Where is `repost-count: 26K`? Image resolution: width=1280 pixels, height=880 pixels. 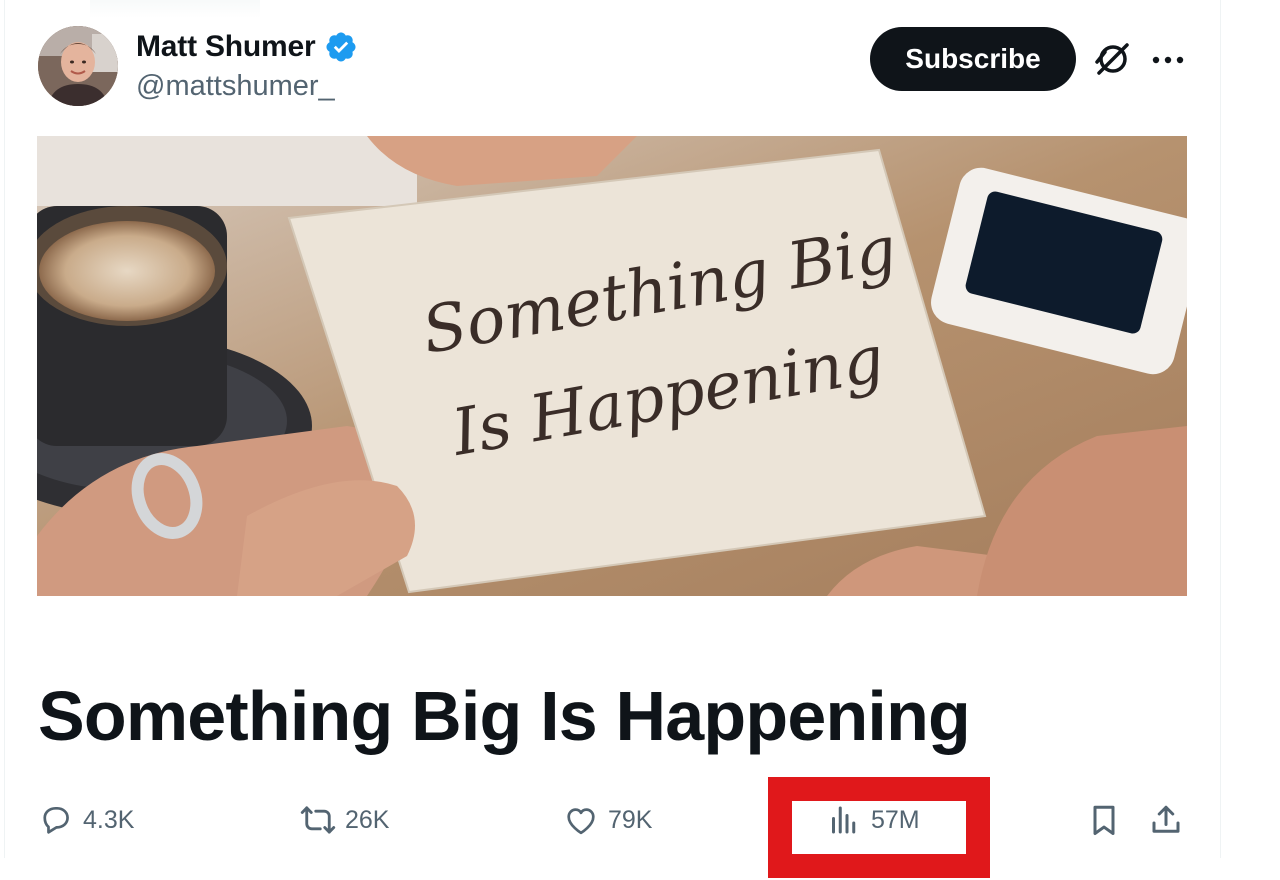 repost-count: 26K is located at coordinates (367, 819).